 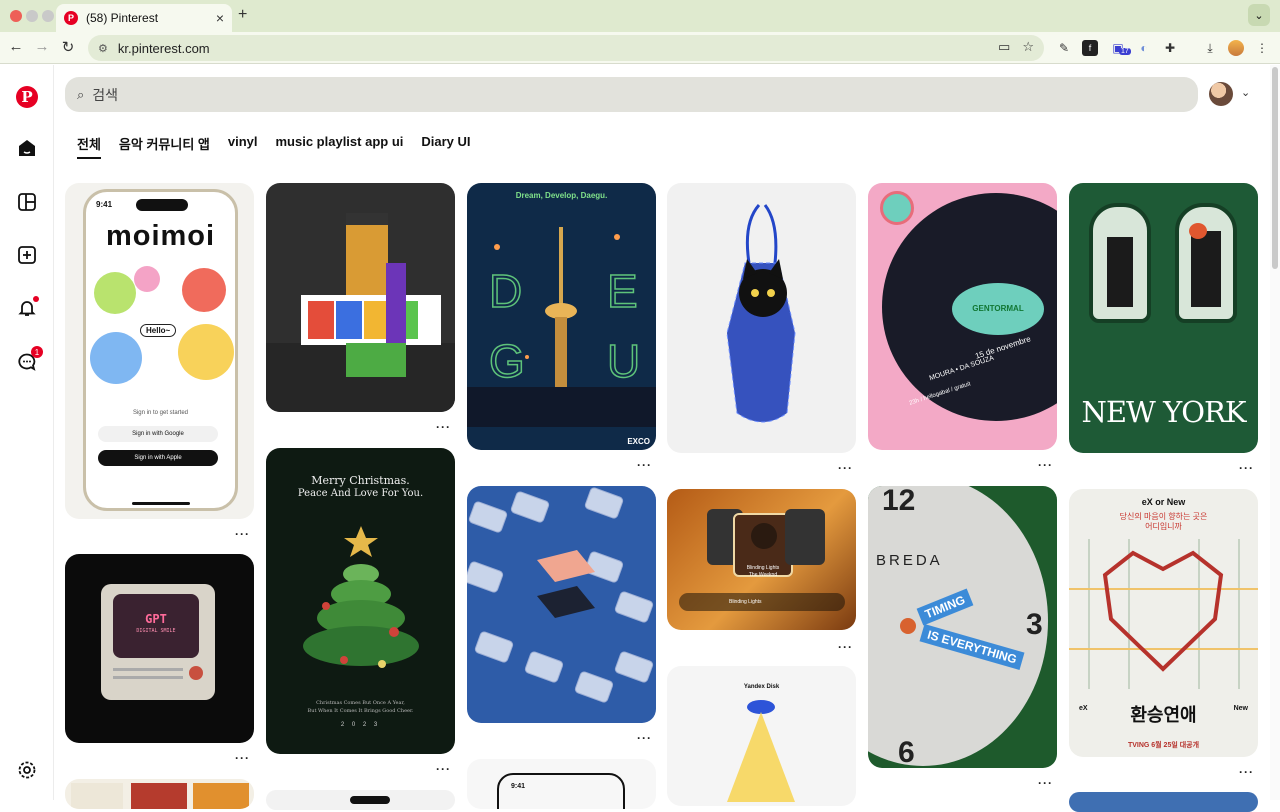 What do you see at coordinates (340, 146) in the screenshot?
I see `chip-music-playlist-app-ui: music playlist app ui` at bounding box center [340, 146].